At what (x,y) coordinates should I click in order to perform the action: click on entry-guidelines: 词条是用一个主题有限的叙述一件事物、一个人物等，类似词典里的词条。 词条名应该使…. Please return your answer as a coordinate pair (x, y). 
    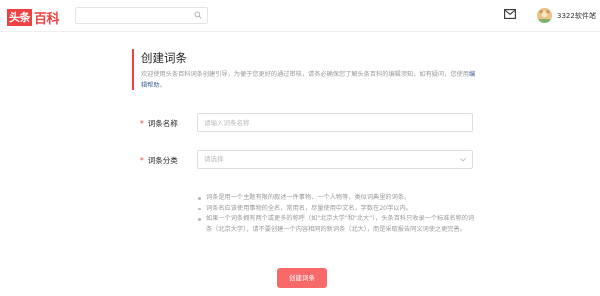
    Looking at the image, I should click on (338, 214).